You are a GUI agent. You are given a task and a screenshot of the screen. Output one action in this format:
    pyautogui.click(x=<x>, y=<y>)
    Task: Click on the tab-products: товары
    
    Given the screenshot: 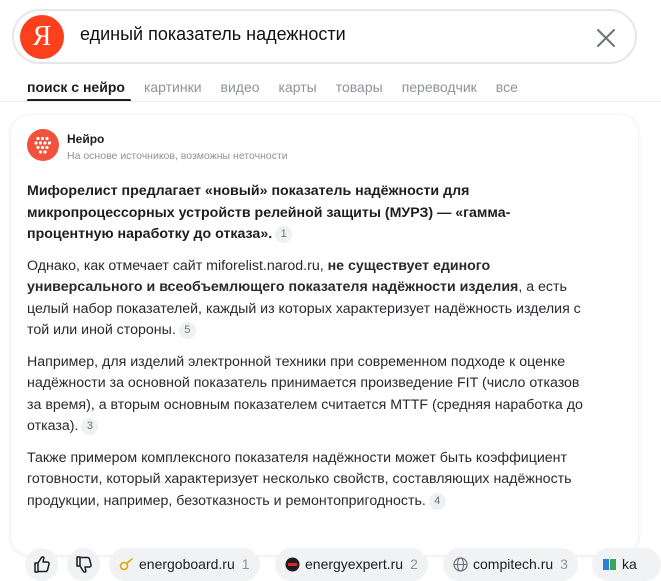 What is the action you would take?
    pyautogui.click(x=359, y=87)
    